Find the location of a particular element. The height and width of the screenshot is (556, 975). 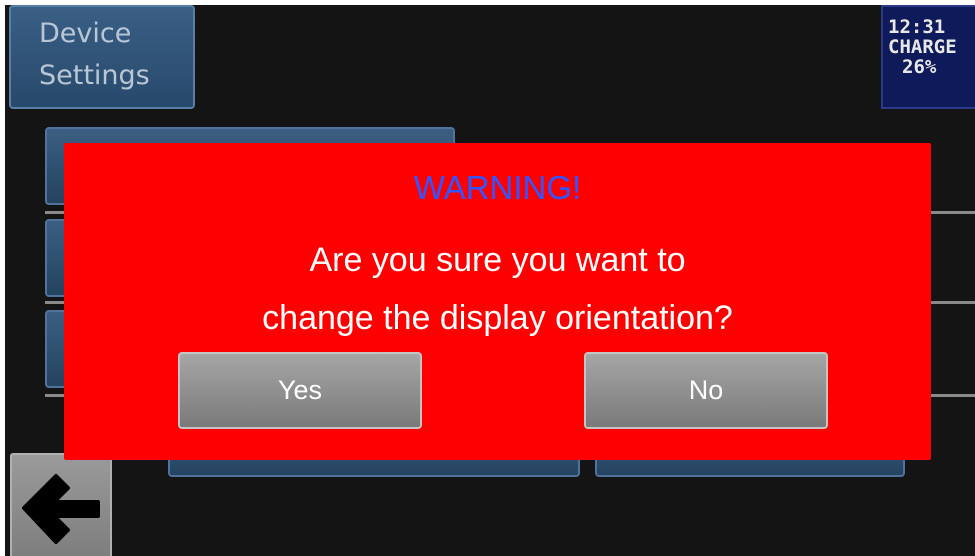

arrow-left-icon is located at coordinates (61, 509).